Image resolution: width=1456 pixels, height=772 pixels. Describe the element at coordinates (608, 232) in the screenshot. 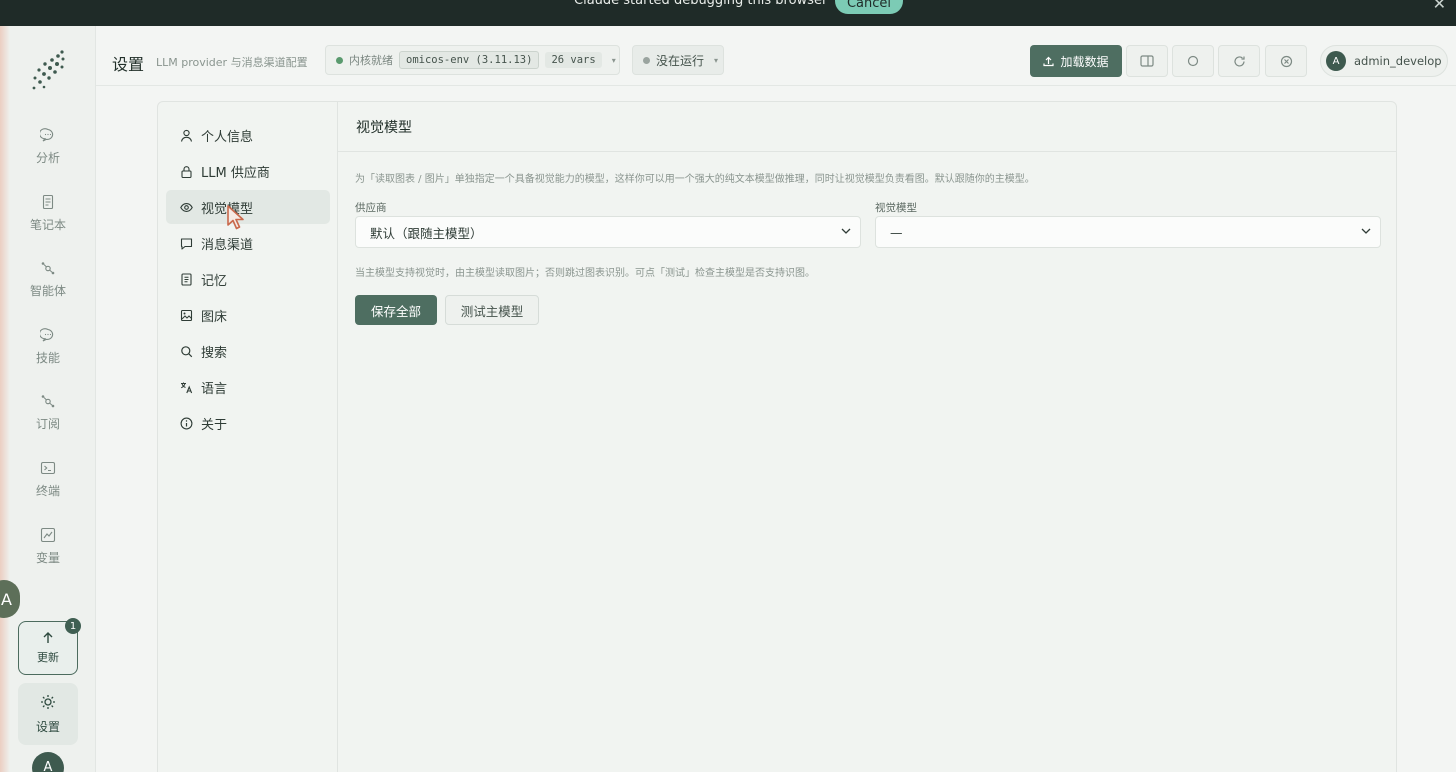

I see `provider-select: 默认（跟随主模型）` at that location.